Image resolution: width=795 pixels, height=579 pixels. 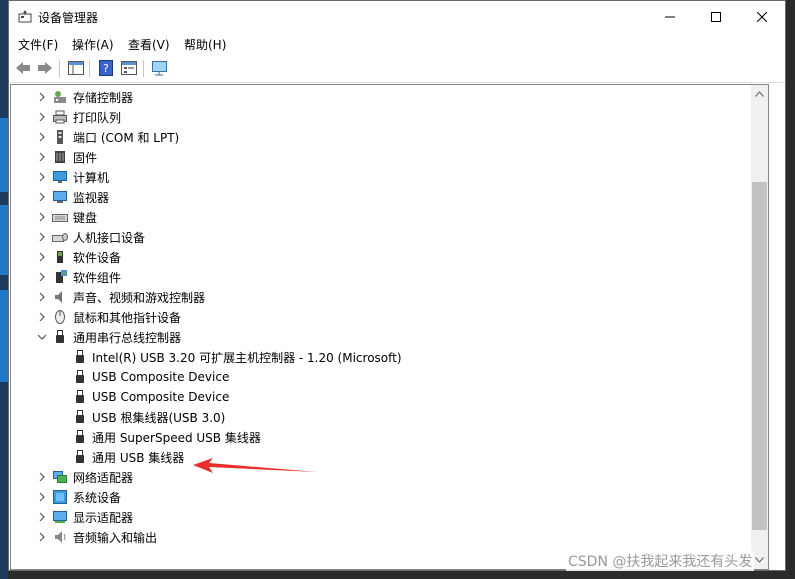 I want to click on scan-hardware-button, so click(x=160, y=68).